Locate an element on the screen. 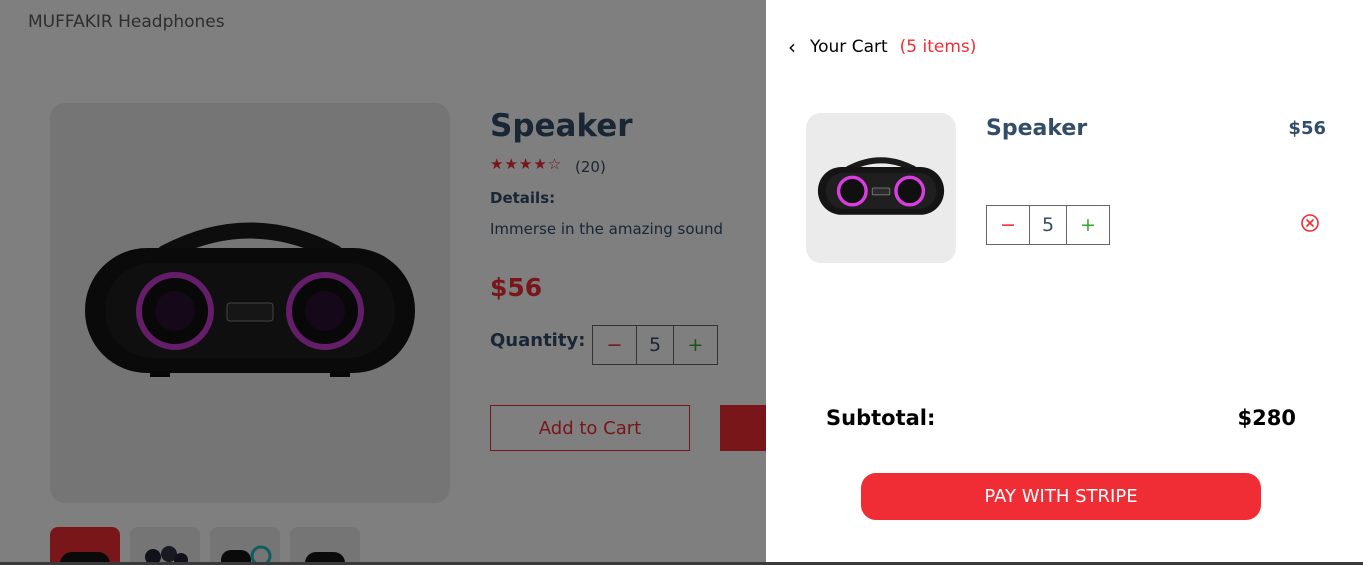 This screenshot has width=1363, height=565. cart-item-image is located at coordinates (881, 188).